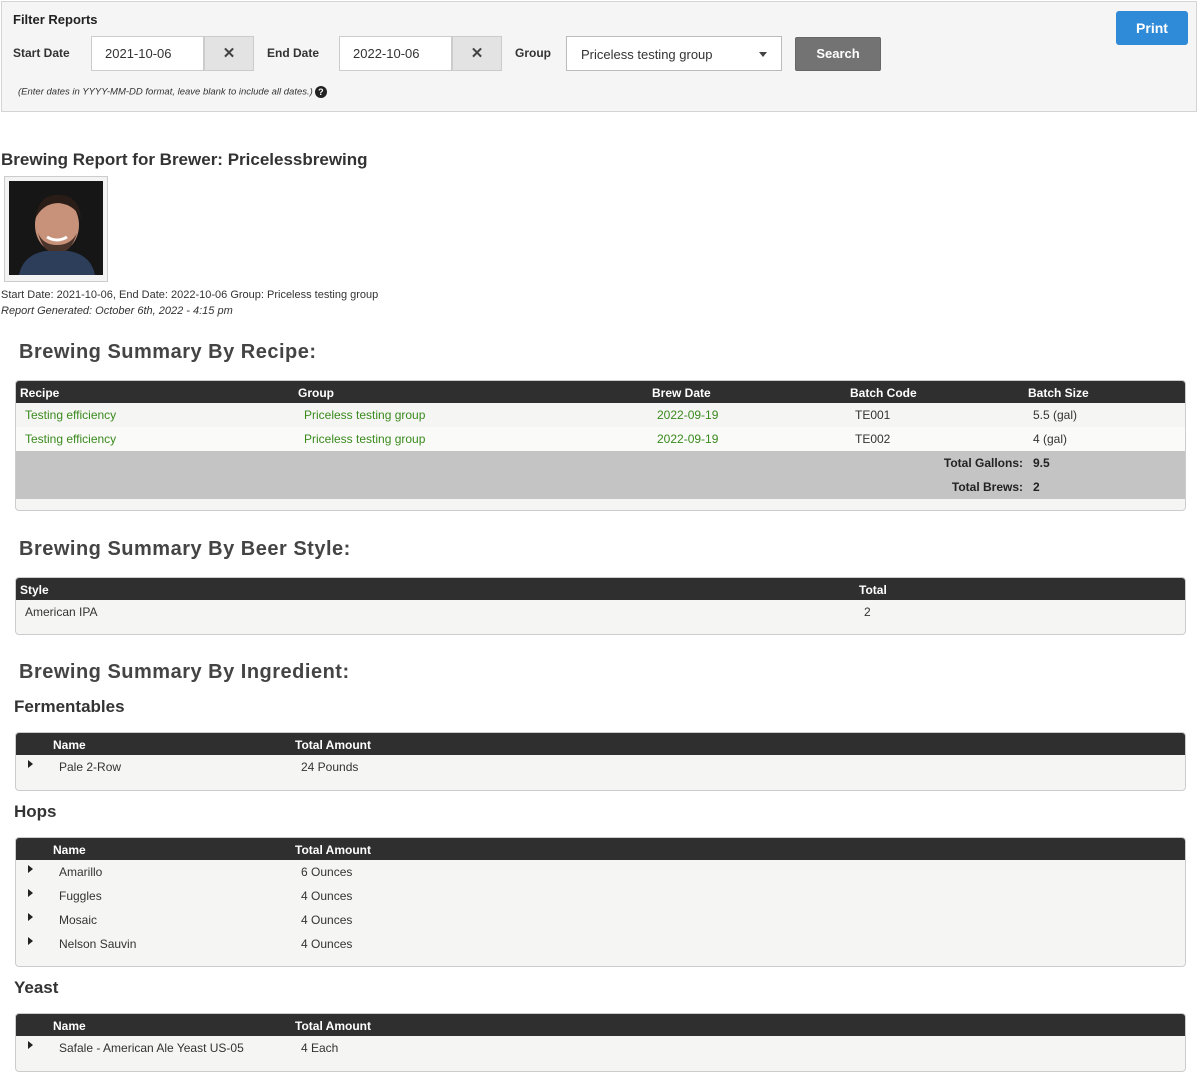 The image size is (1198, 1080). Describe the element at coordinates (184, 672) in the screenshot. I see `ingredient-summary-heading: Brewing Summary By Ingredient:` at that location.